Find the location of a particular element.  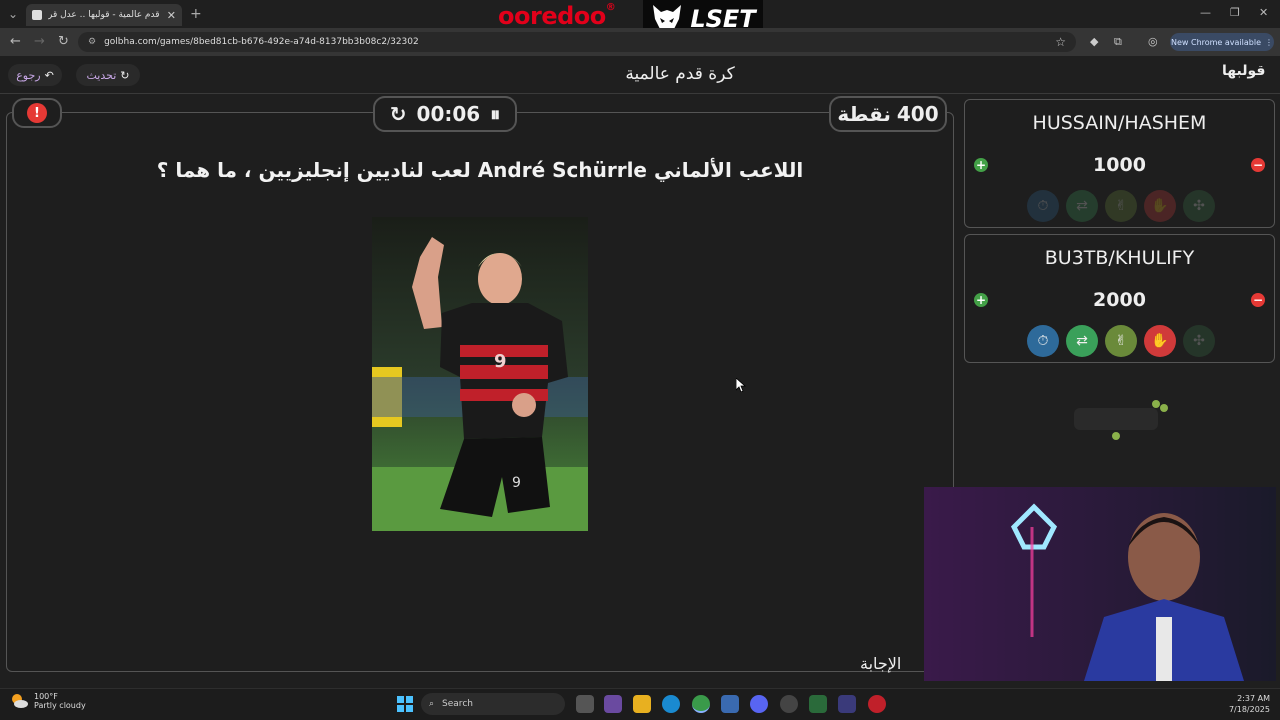

kebab-menu-icon: ⋮ is located at coordinates (1269, 42).